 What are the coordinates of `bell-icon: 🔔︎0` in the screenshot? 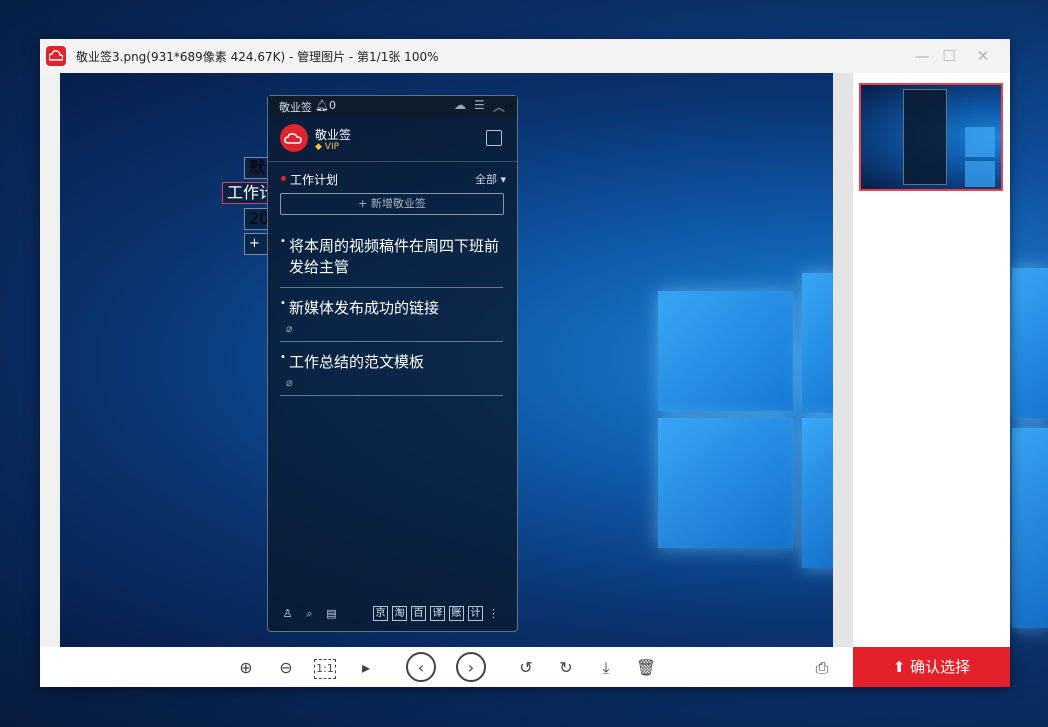 It's located at (325, 105).